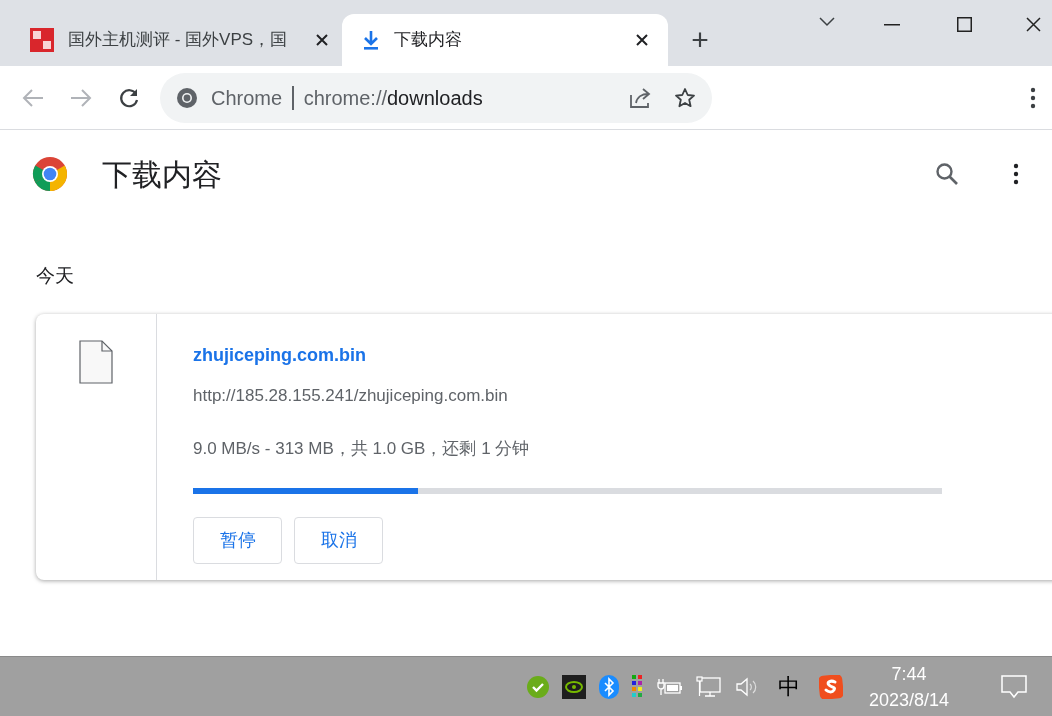 The image size is (1052, 716). What do you see at coordinates (964, 24) in the screenshot?
I see `maximize-icon` at bounding box center [964, 24].